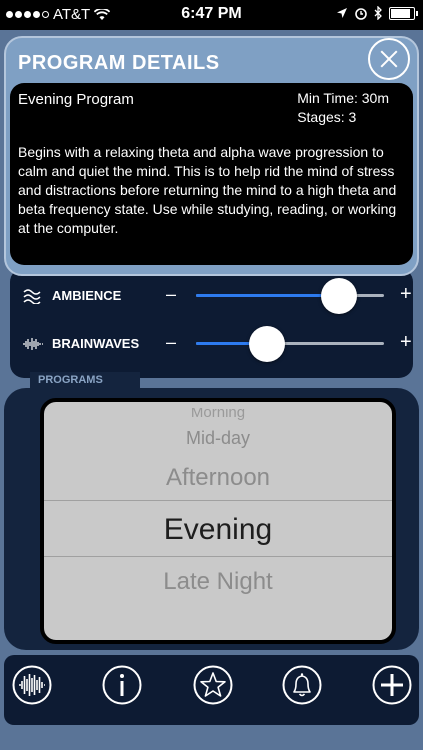 The height and width of the screenshot is (750, 423). I want to click on selection-top-line, so click(218, 500).